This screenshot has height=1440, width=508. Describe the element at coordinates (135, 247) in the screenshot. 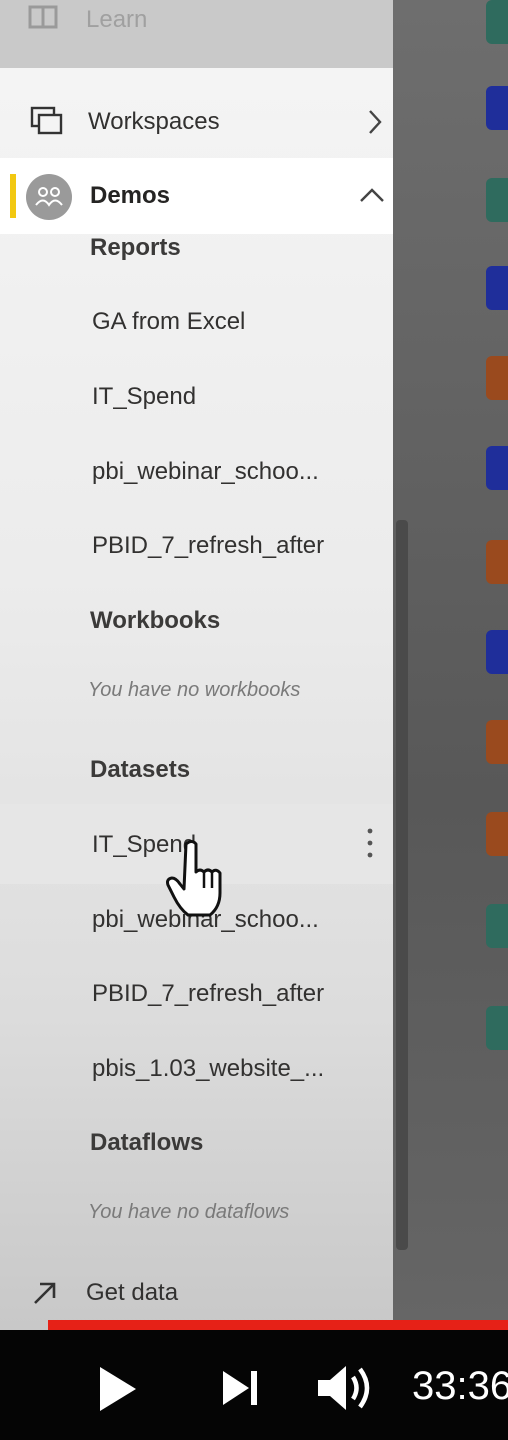

I see `reports-heading: Reports` at that location.